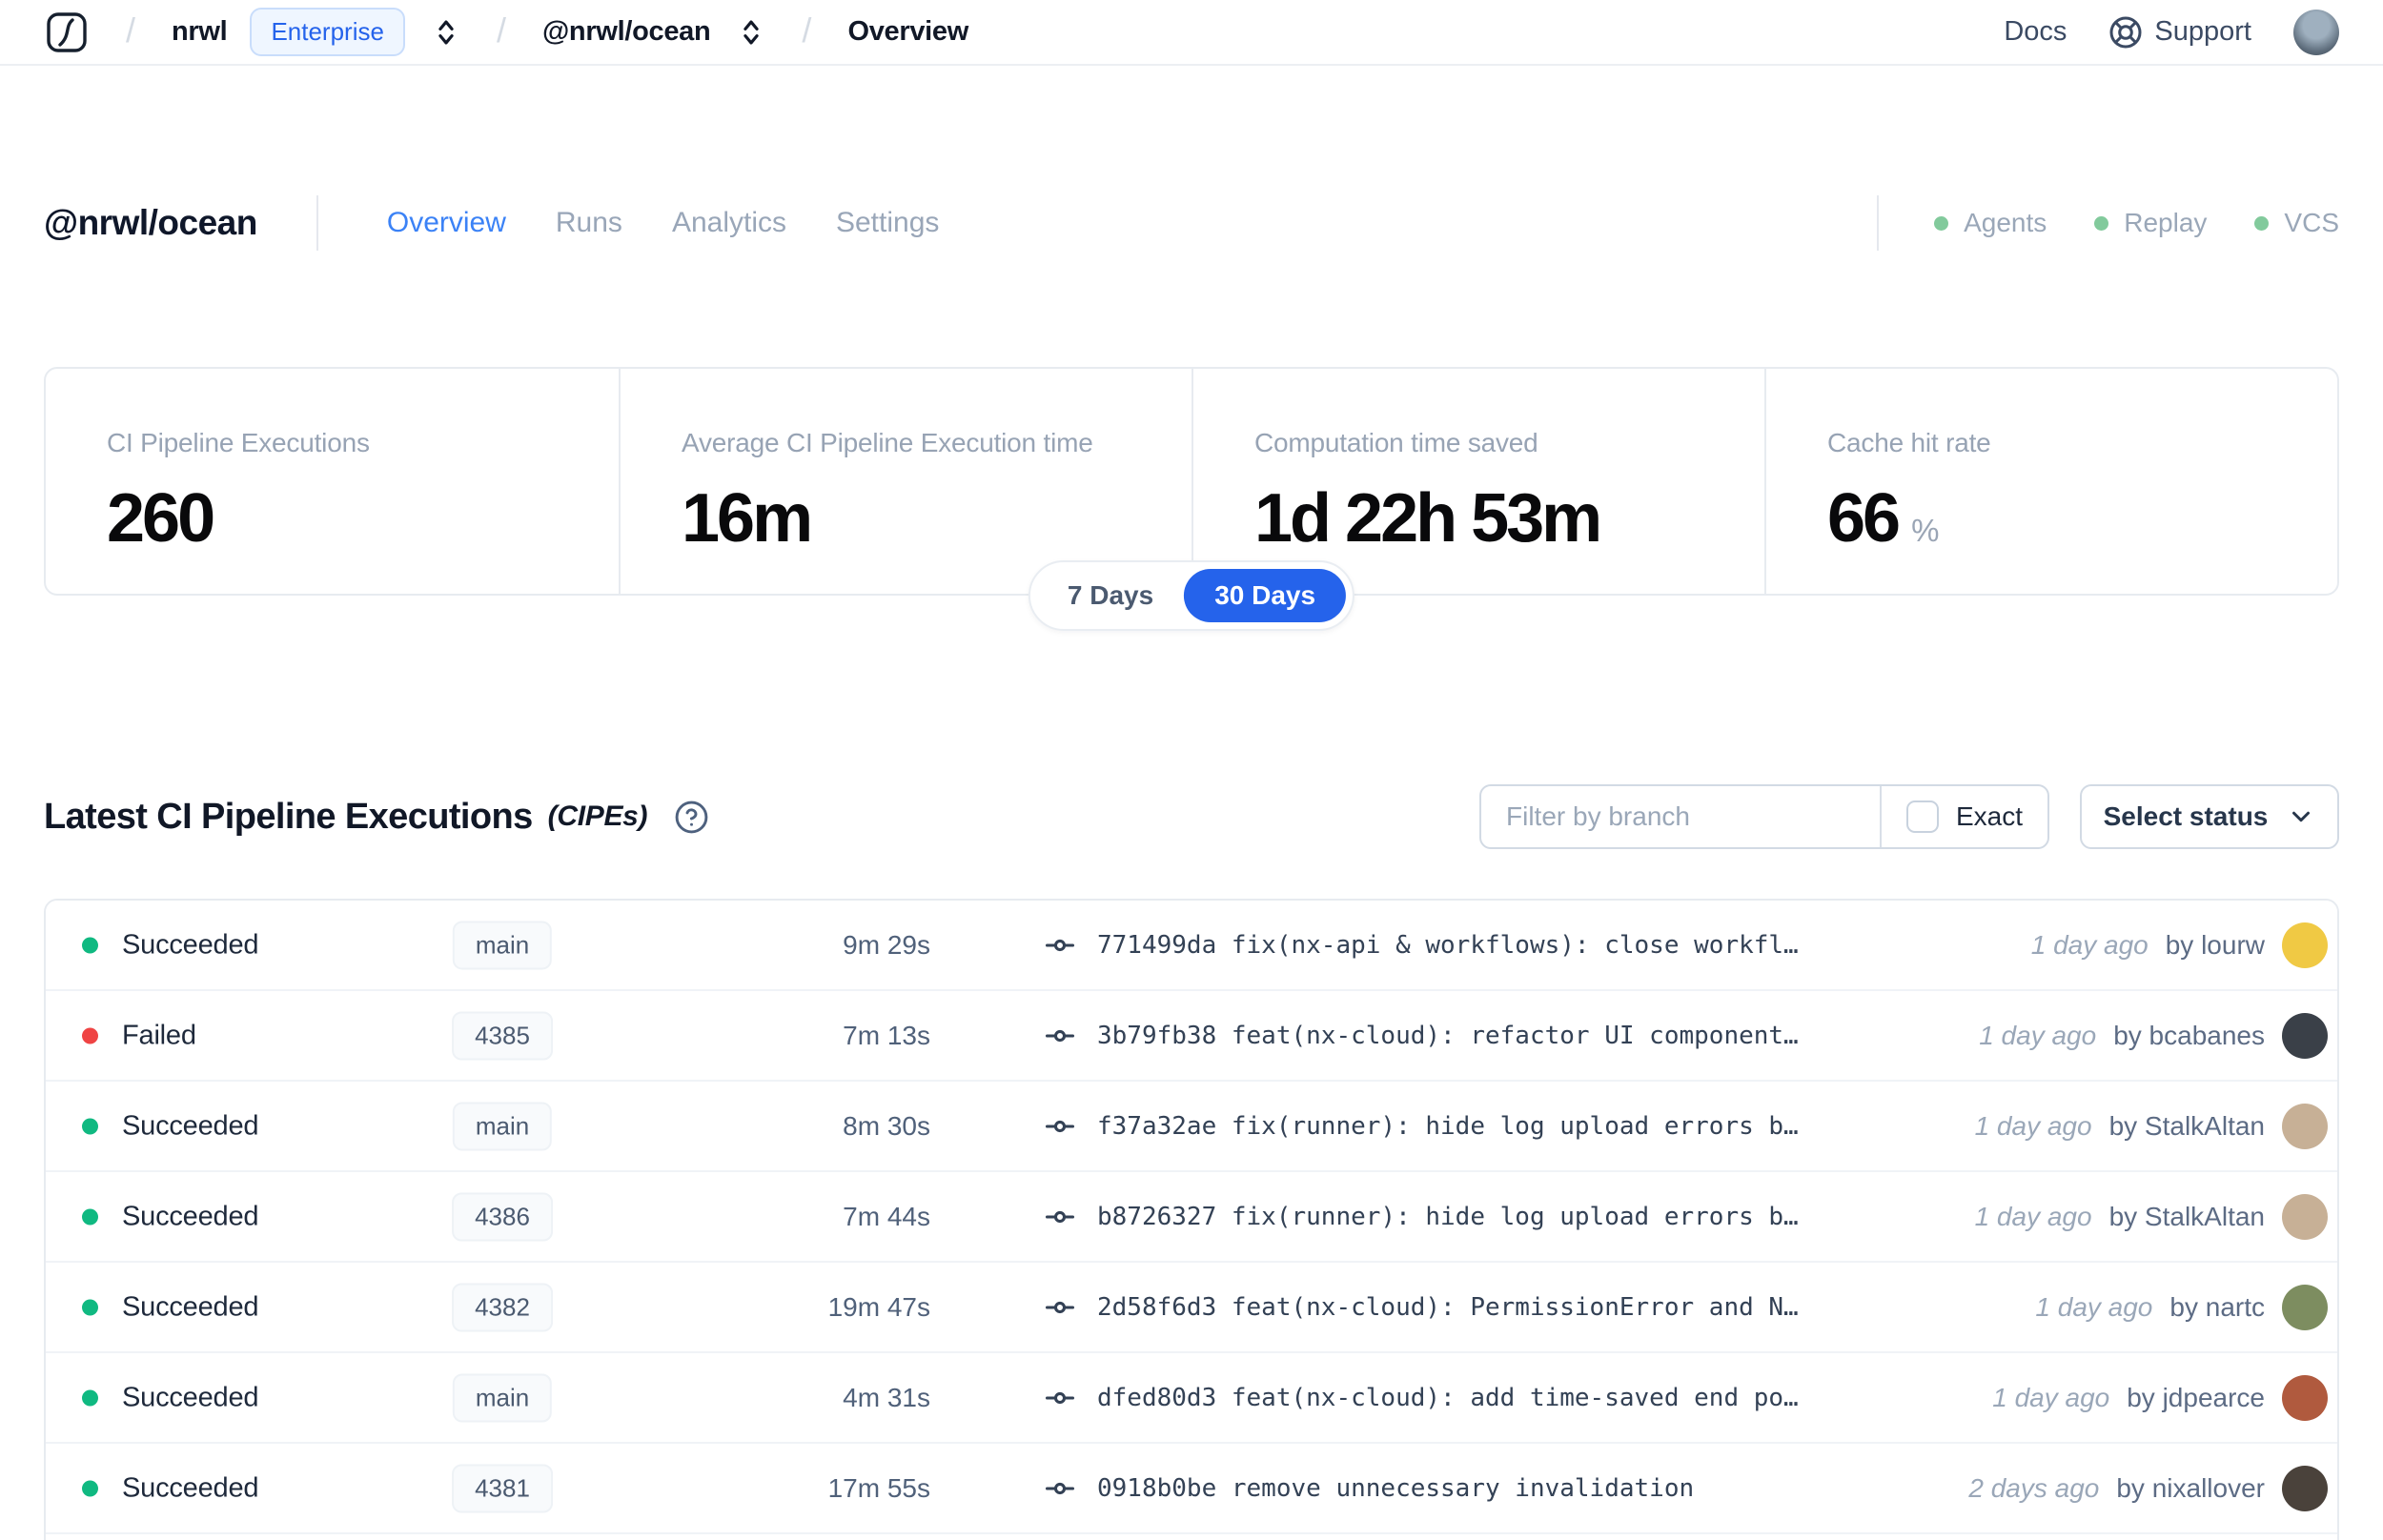 This screenshot has width=2383, height=1540. I want to click on stat-card-cache-hit-rate: Cache hit rate 66 %, so click(2051, 481).